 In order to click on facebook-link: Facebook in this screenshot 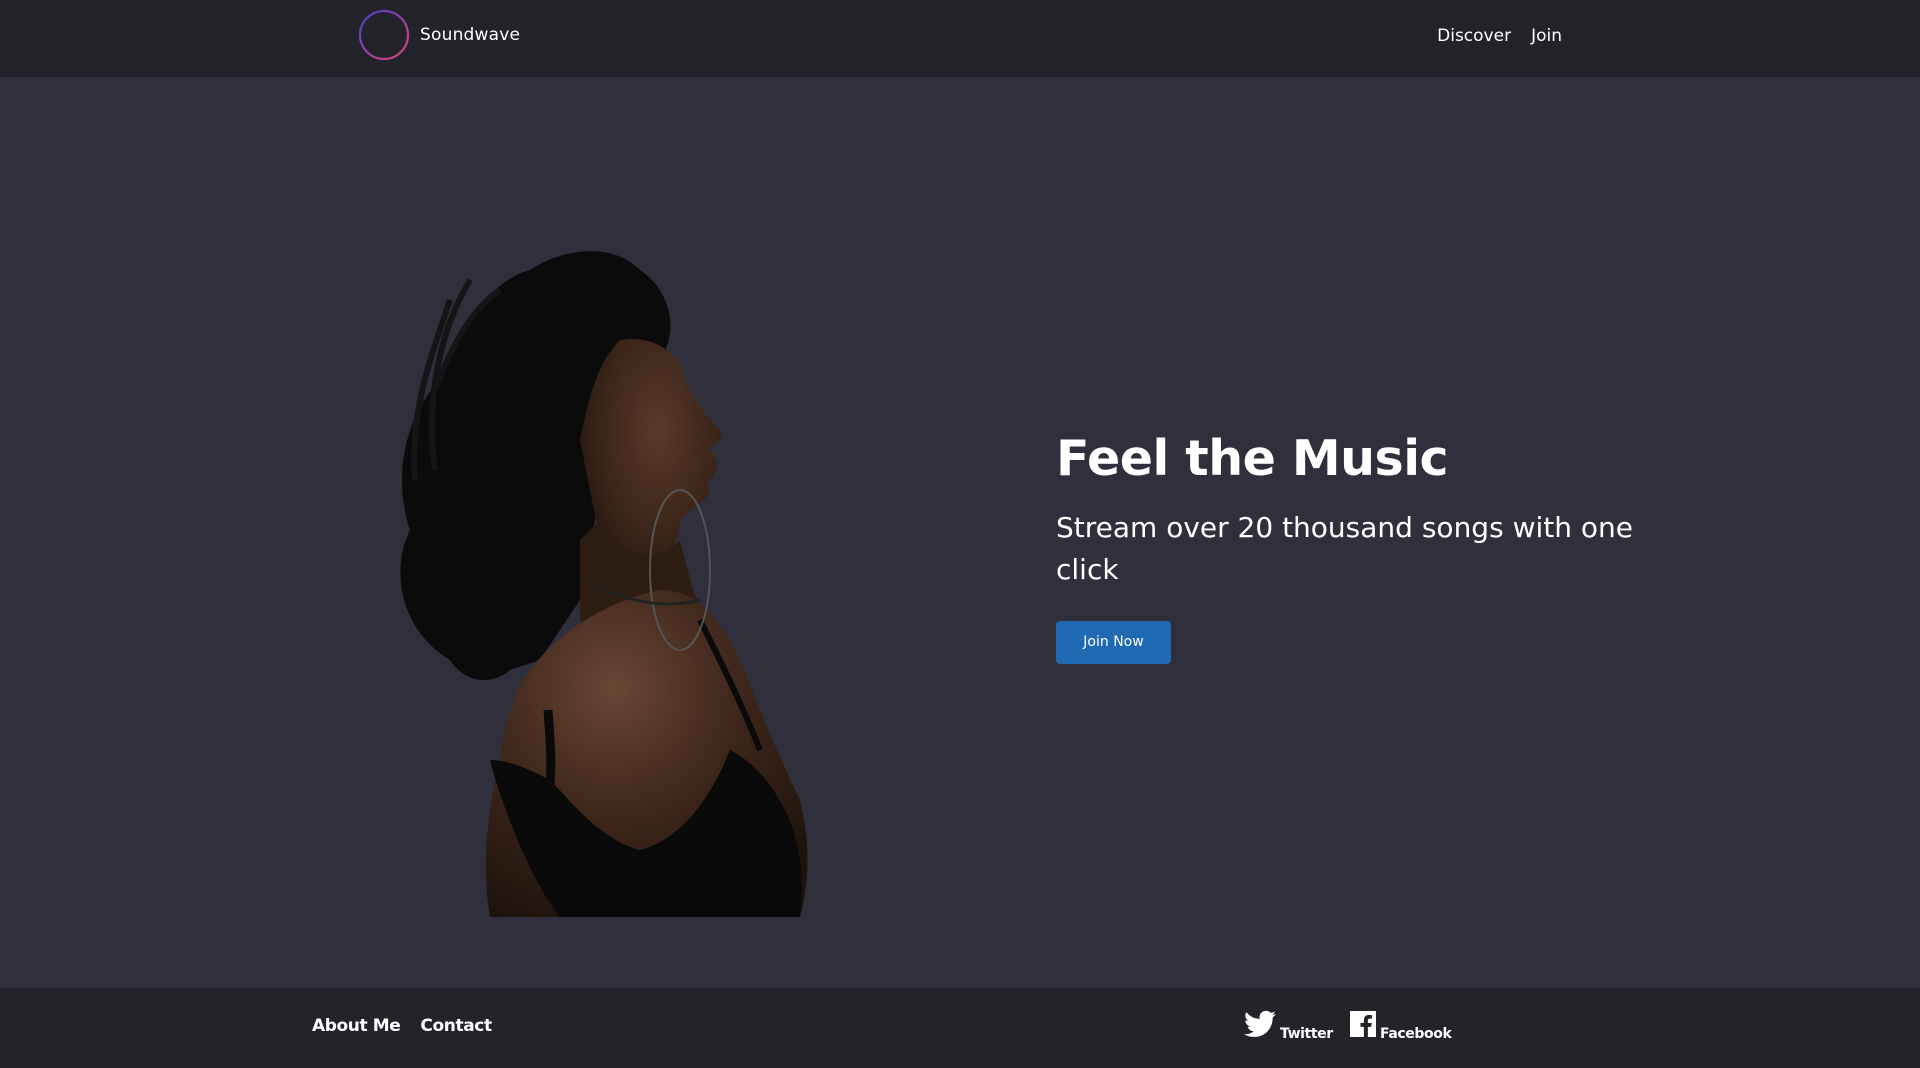, I will do `click(1401, 1026)`.